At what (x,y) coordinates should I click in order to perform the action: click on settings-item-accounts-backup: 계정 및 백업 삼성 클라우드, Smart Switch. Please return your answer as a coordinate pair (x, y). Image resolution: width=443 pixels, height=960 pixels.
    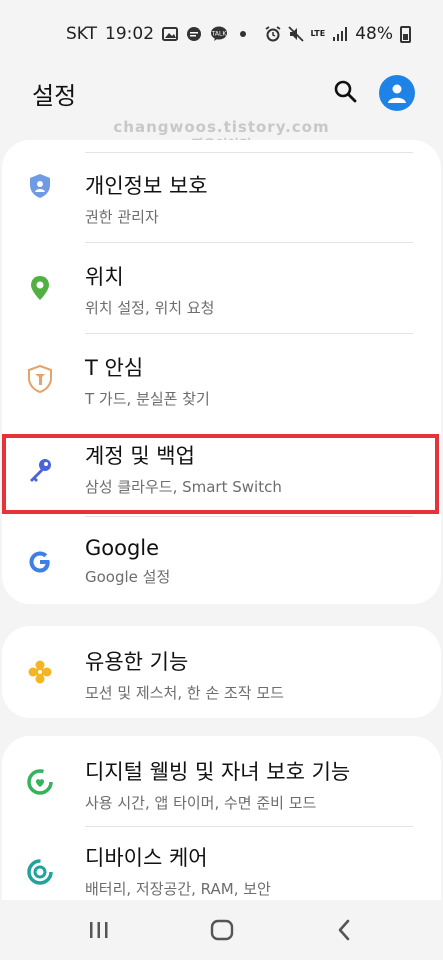
    Looking at the image, I should click on (221, 470).